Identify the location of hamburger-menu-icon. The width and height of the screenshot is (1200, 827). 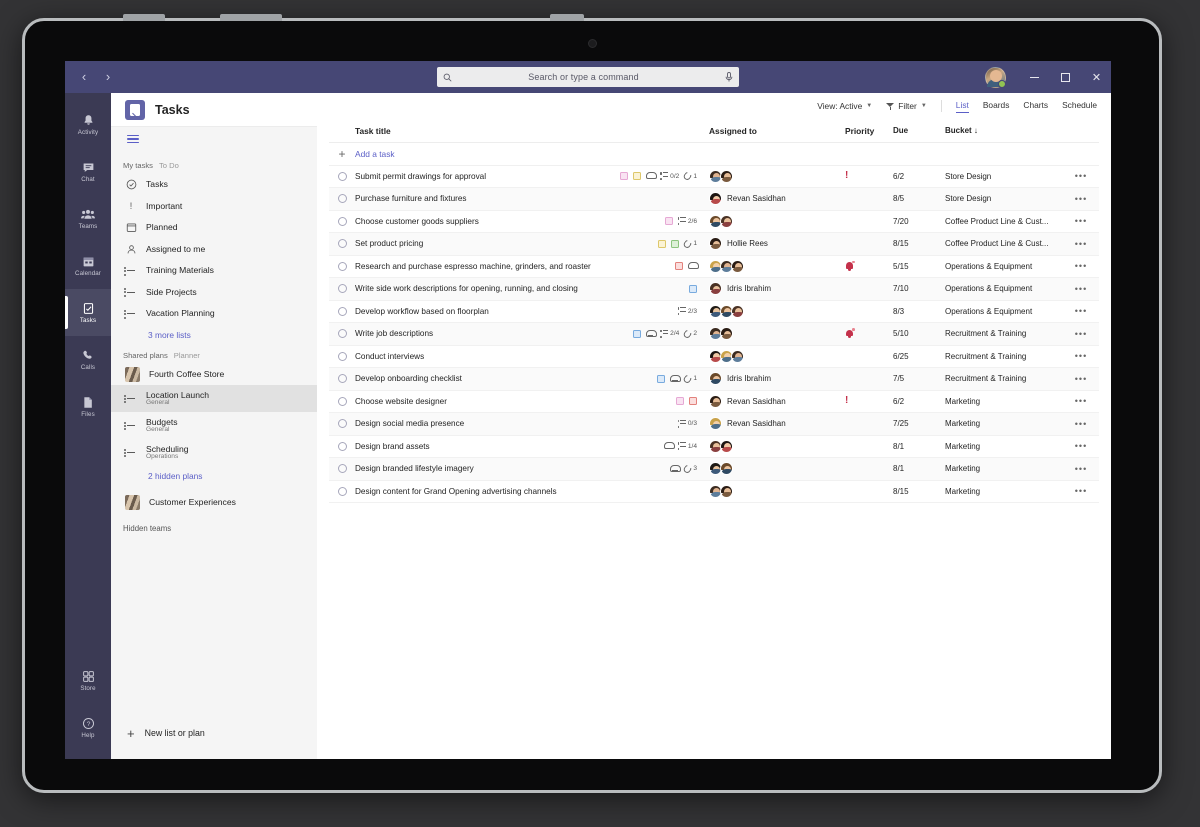
(133, 139).